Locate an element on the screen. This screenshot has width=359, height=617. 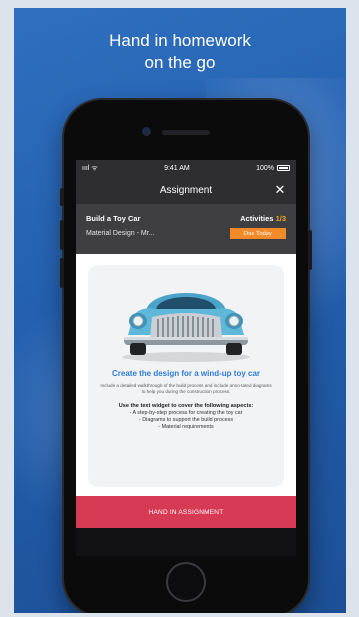
aspect-item: - Diagrams to support the build process is located at coordinates (186, 420).